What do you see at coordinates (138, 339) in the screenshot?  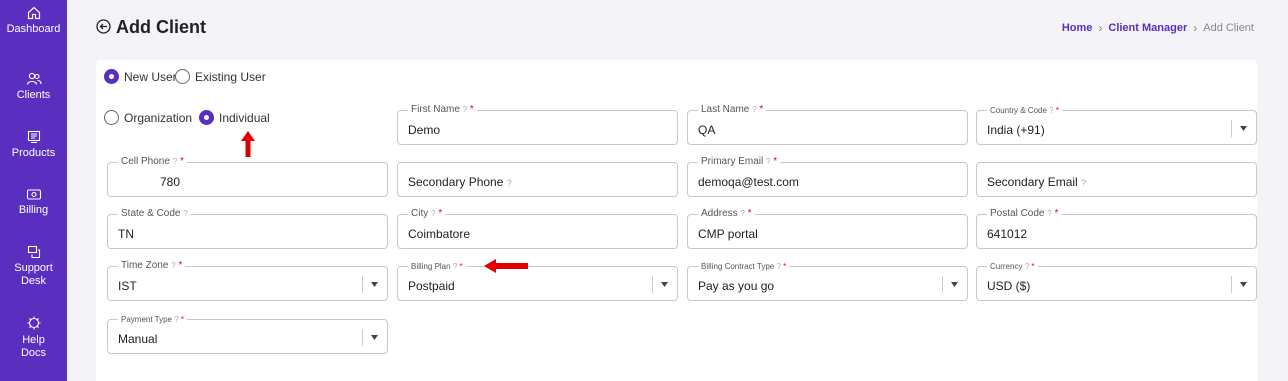 I see `payment-type-value: Manual` at bounding box center [138, 339].